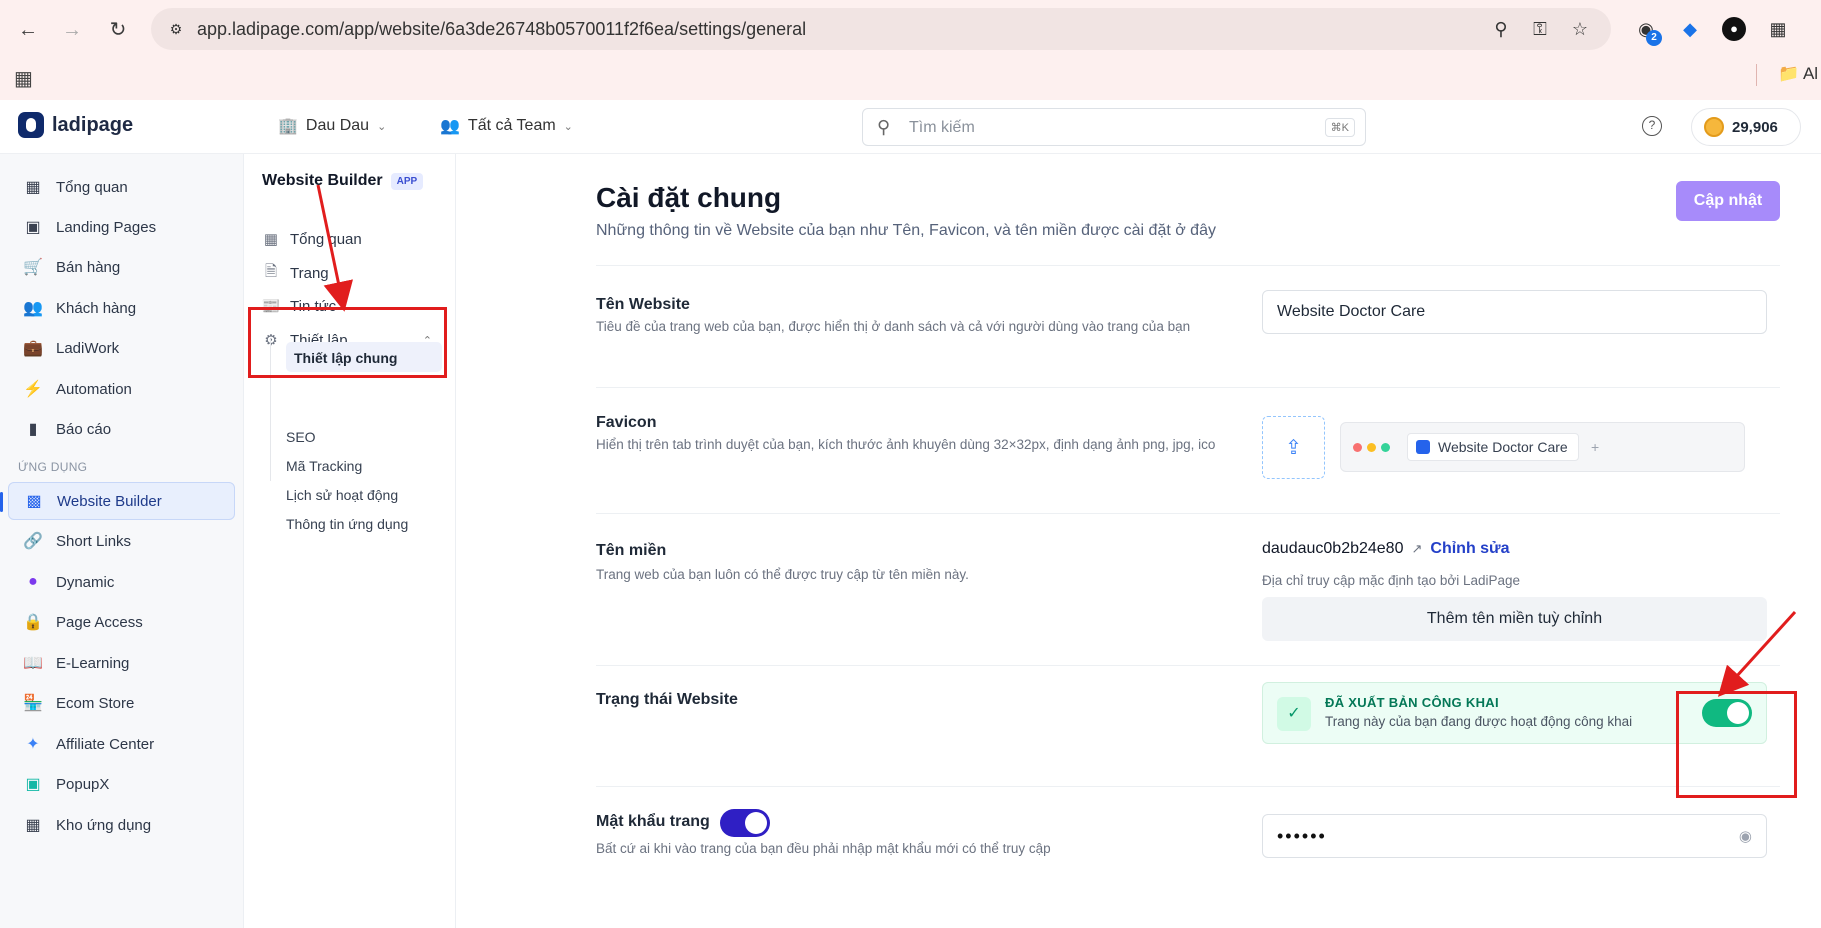  Describe the element at coordinates (1652, 126) in the screenshot. I see `help-icon: ?` at that location.